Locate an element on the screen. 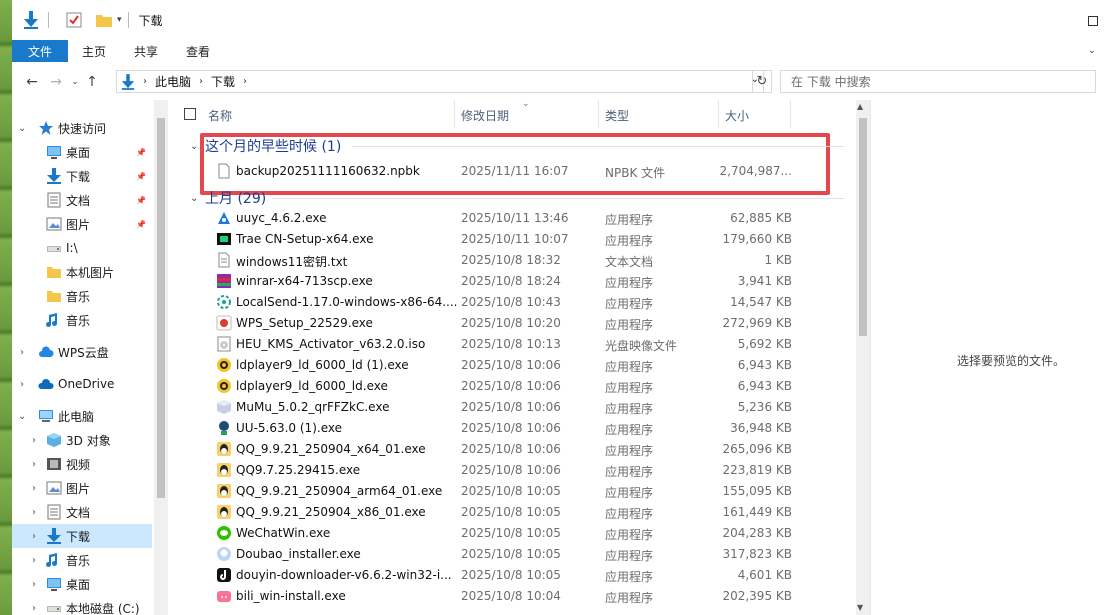 This screenshot has height=615, width=1104. sidebar-item: 文档 📌 is located at coordinates (82, 200).